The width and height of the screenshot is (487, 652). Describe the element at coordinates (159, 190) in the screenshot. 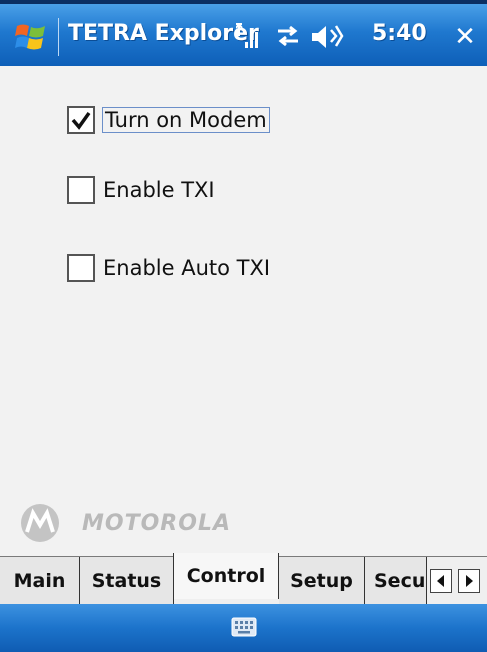

I see `checkbox-label: Enable TXI` at that location.